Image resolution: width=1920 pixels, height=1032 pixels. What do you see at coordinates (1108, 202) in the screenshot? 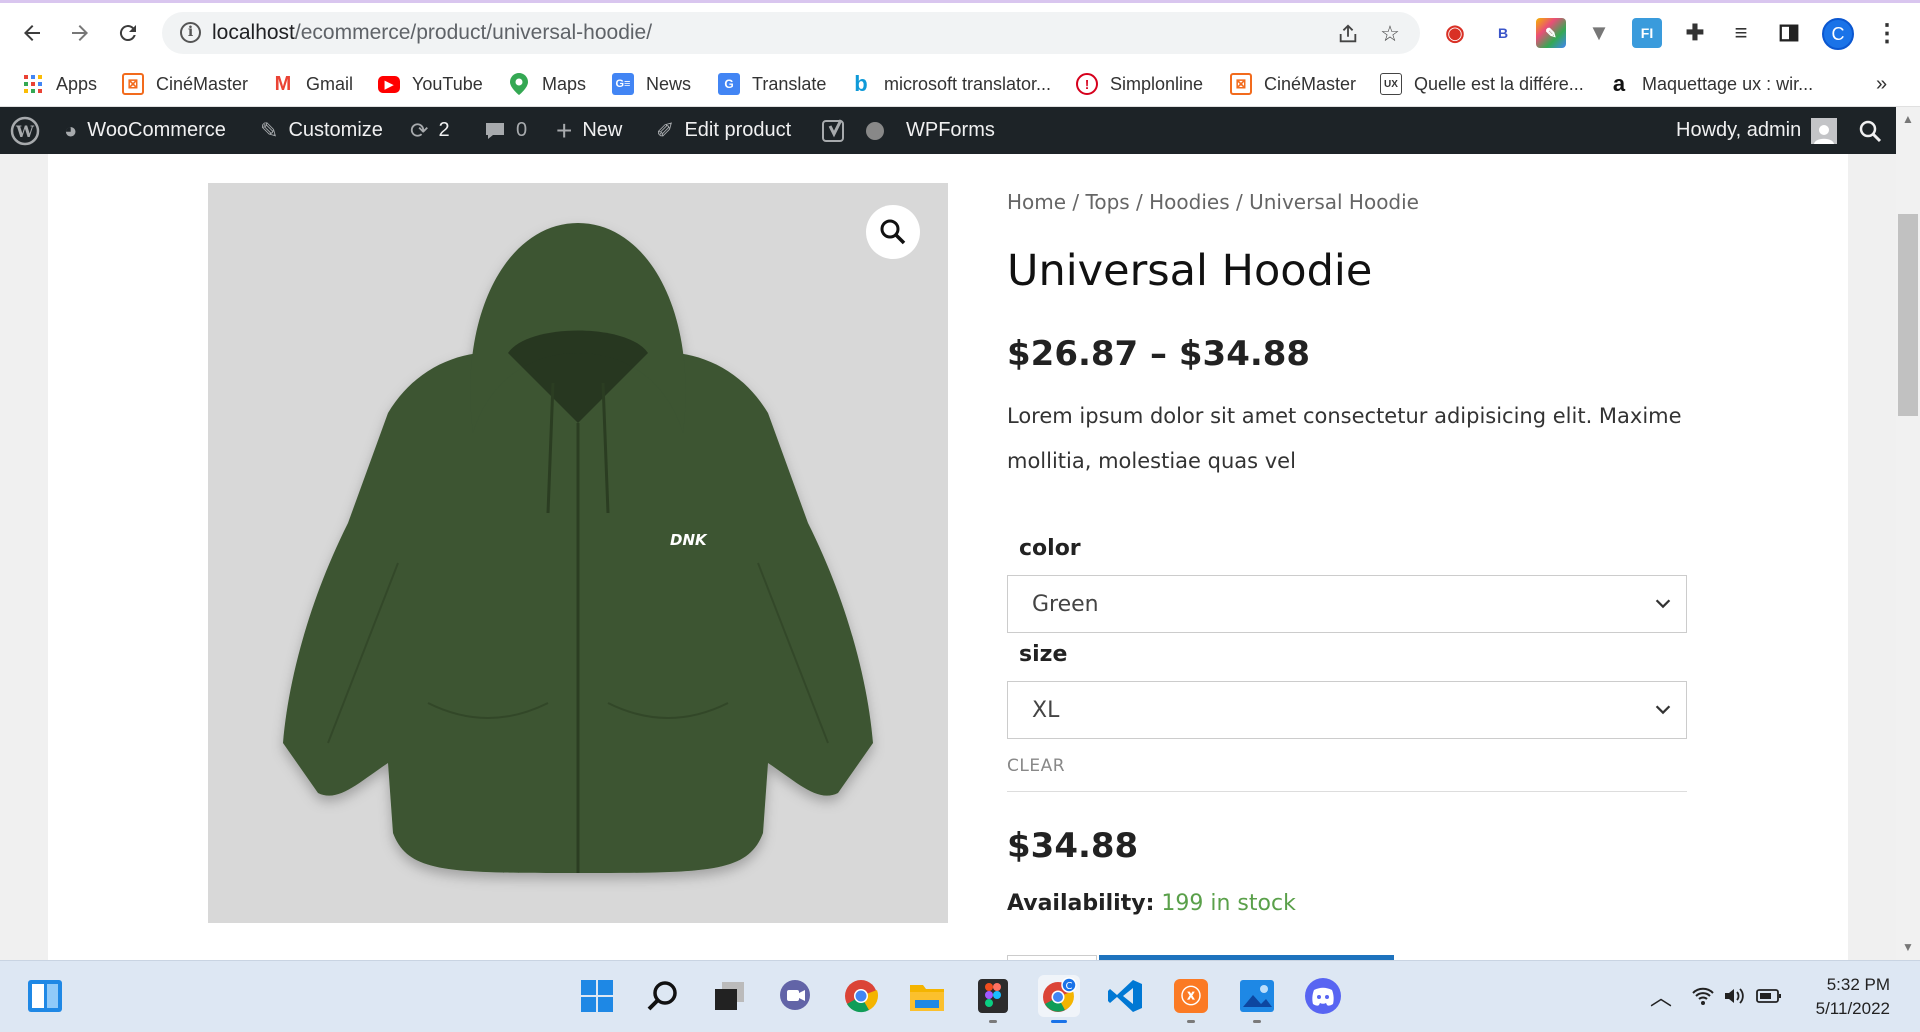
I see `breadcrumb-tops: Tops` at bounding box center [1108, 202].